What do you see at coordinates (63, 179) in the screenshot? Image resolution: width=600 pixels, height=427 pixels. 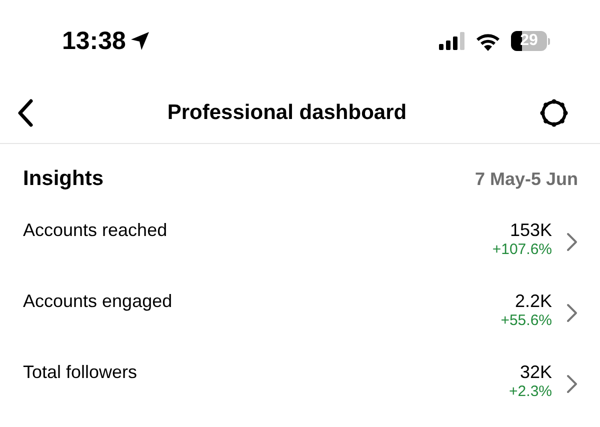 I see `section-title: Insights` at bounding box center [63, 179].